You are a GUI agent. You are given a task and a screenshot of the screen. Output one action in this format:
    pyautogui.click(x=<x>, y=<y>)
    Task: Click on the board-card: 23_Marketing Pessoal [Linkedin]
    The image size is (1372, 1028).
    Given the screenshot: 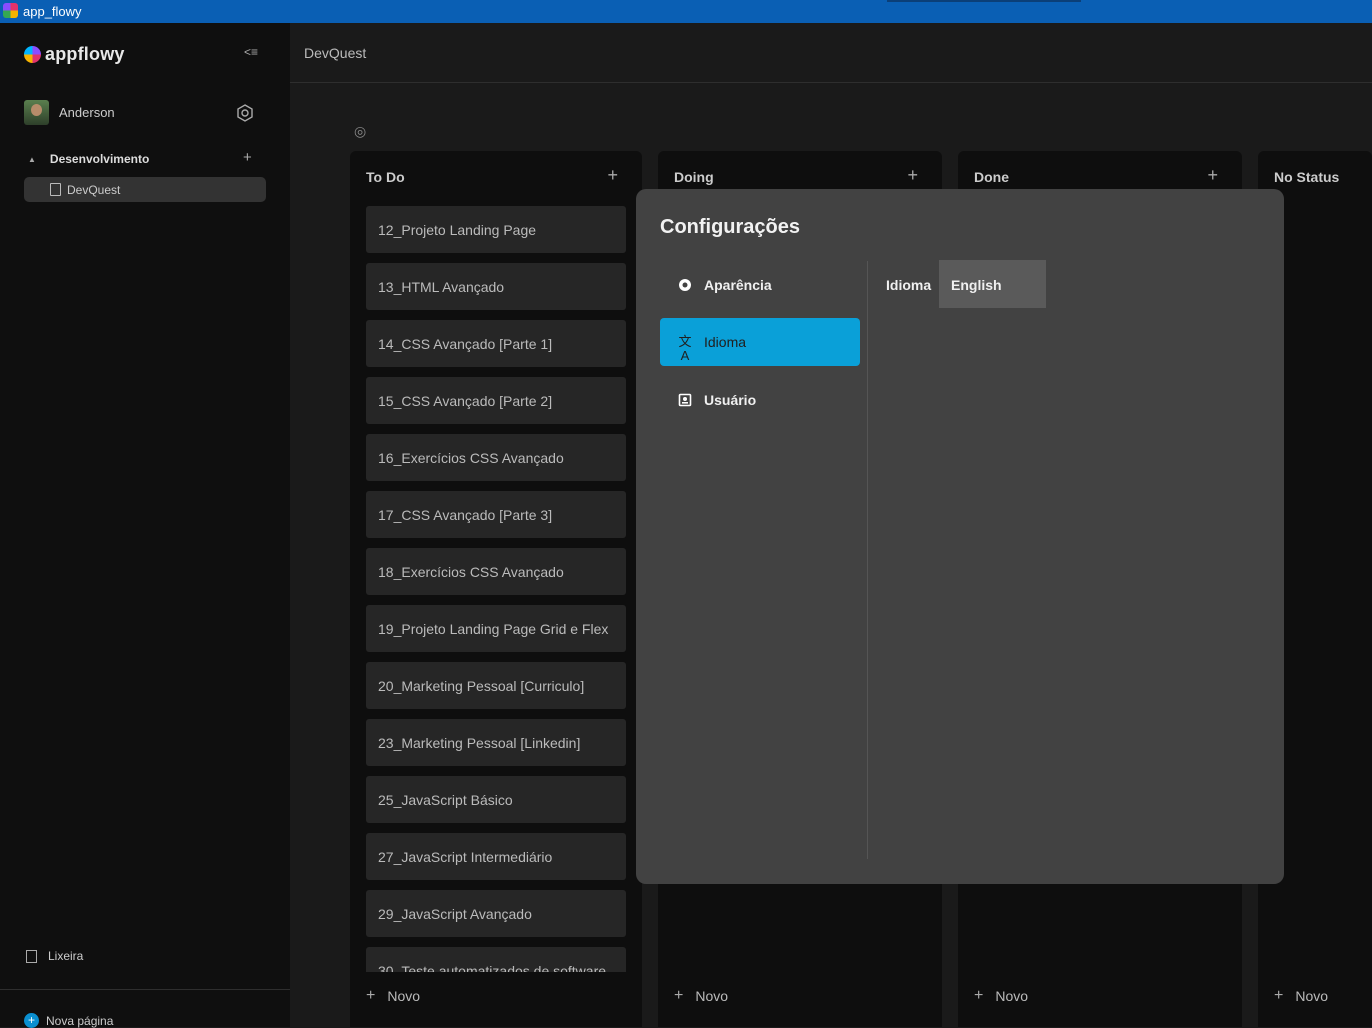 What is the action you would take?
    pyautogui.click(x=496, y=742)
    